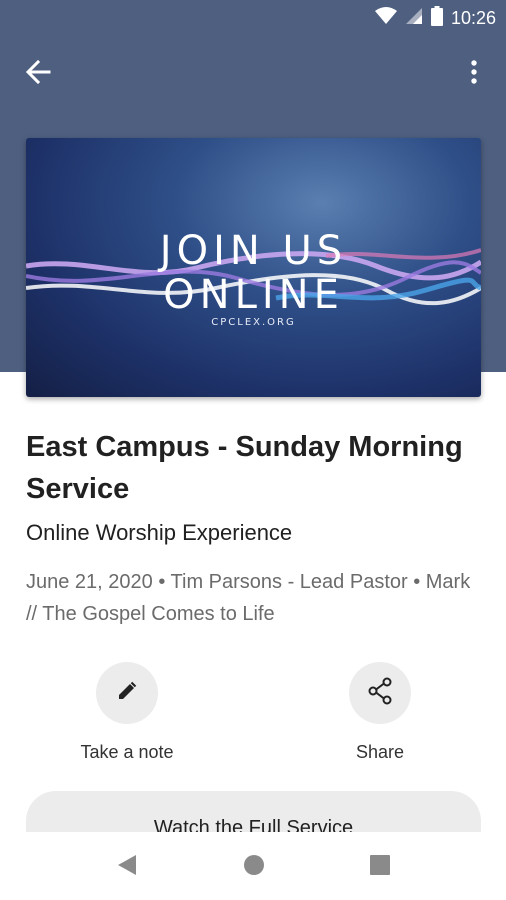 Image resolution: width=506 pixels, height=900 pixels. I want to click on nav-recent-button, so click(380, 867).